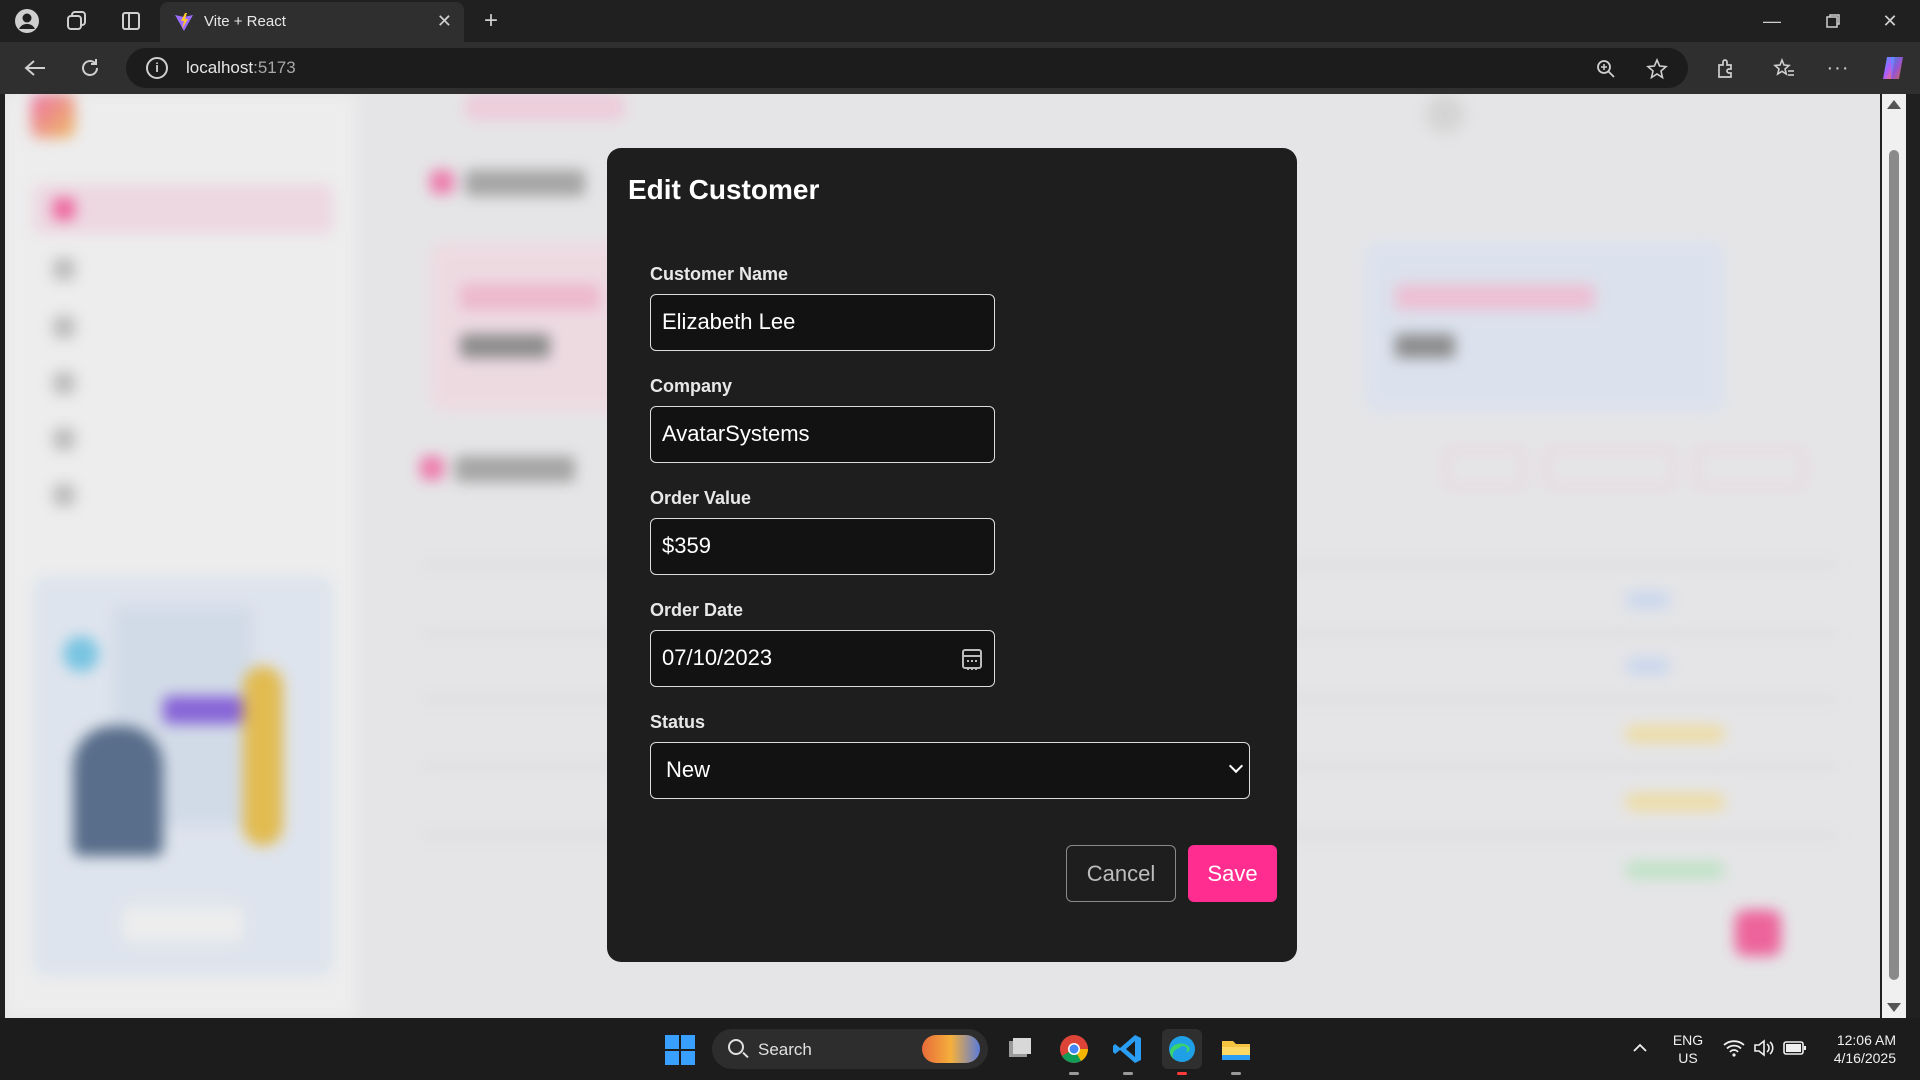  I want to click on clock-date: 4/16/2025, so click(1864, 1058).